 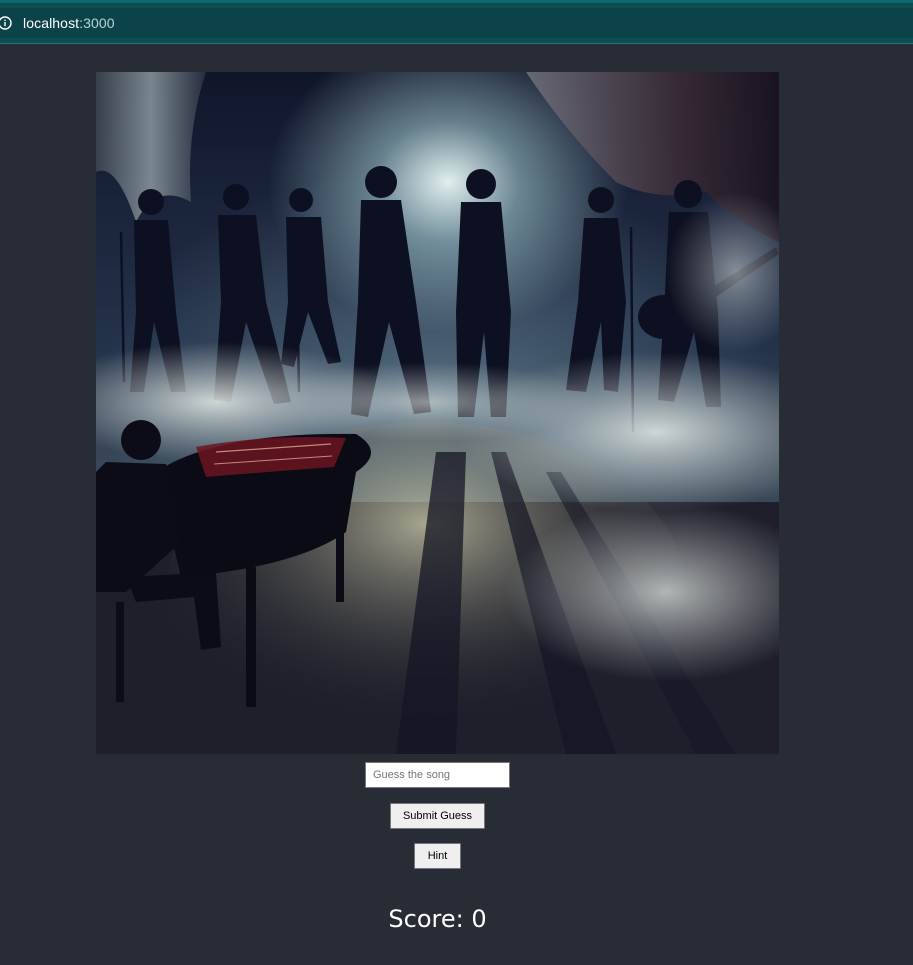 What do you see at coordinates (97, 23) in the screenshot?
I see `url-port: :3000` at bounding box center [97, 23].